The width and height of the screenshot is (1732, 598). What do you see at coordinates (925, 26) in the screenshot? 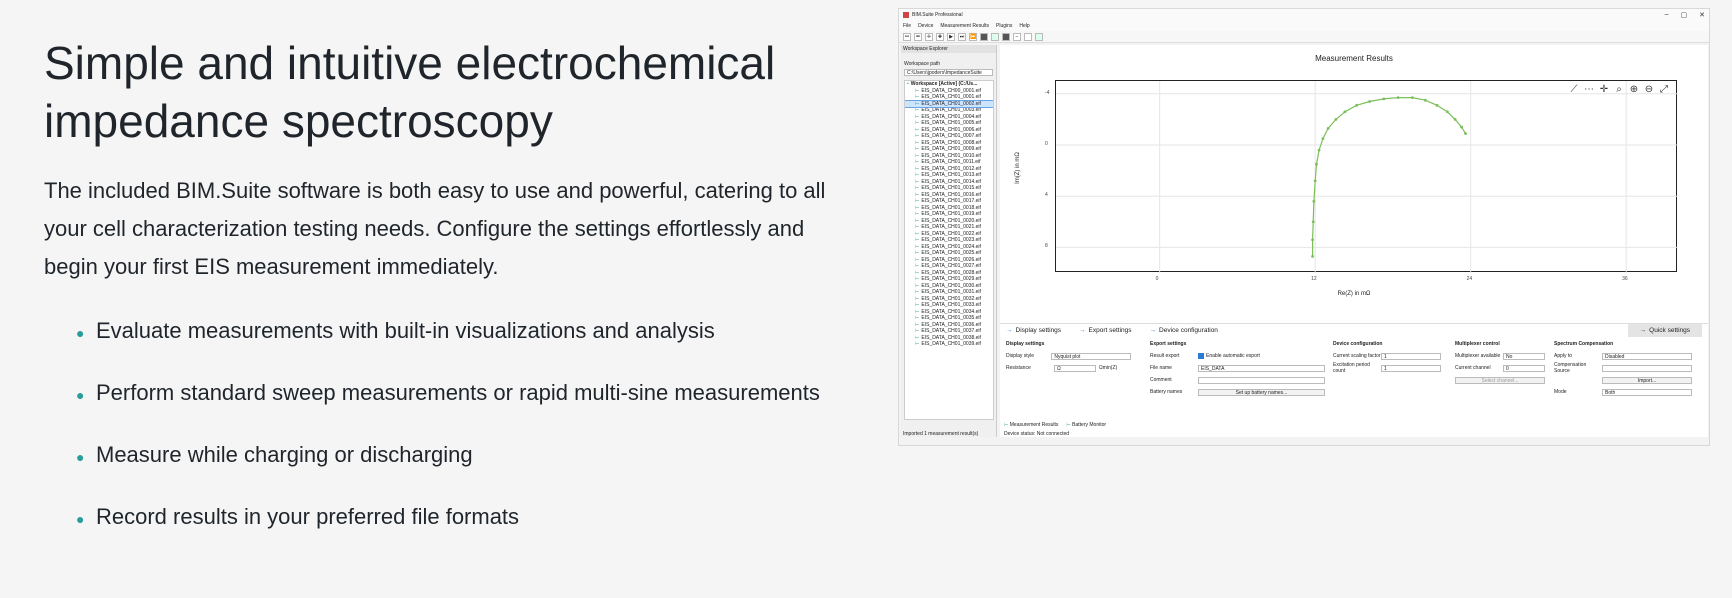
I see `menu-device: Device` at bounding box center [925, 26].